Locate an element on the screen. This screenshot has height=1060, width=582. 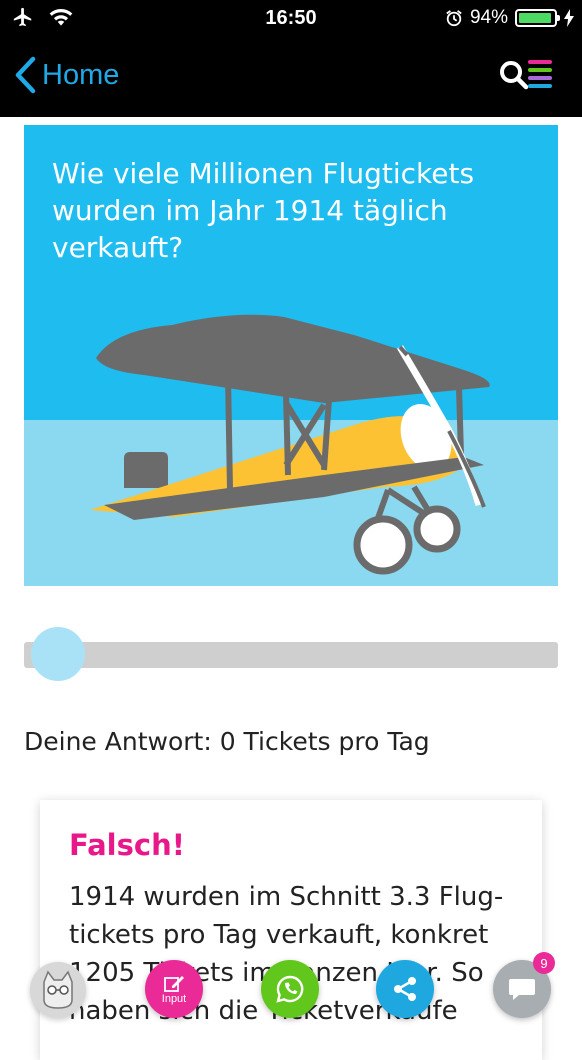
slider-thumb is located at coordinates (58, 654).